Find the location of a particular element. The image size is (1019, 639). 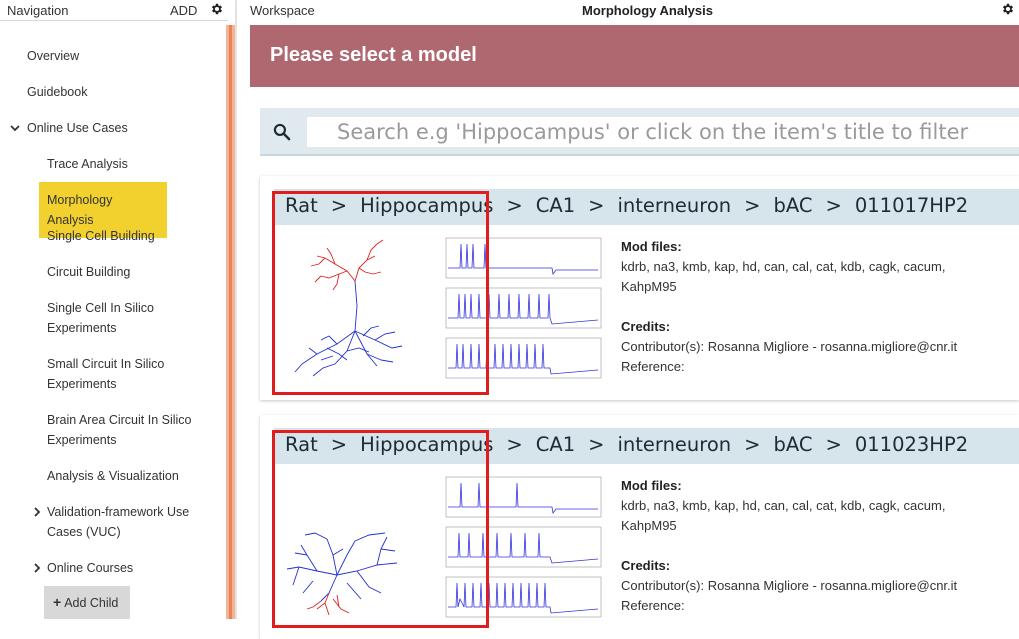

nav-item-brain-area-circuit: Brain Area Circuit In Silico Experiments is located at coordinates (122, 430).